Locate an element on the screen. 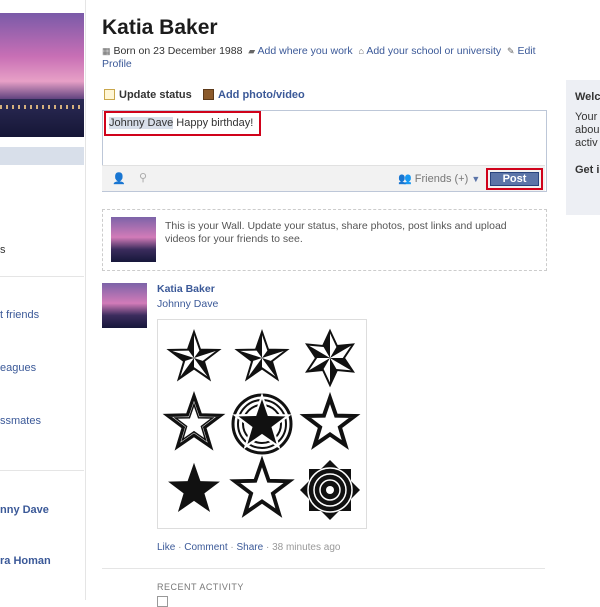 This screenshot has width=600, height=607. friends-icon: 👥 is located at coordinates (405, 179).